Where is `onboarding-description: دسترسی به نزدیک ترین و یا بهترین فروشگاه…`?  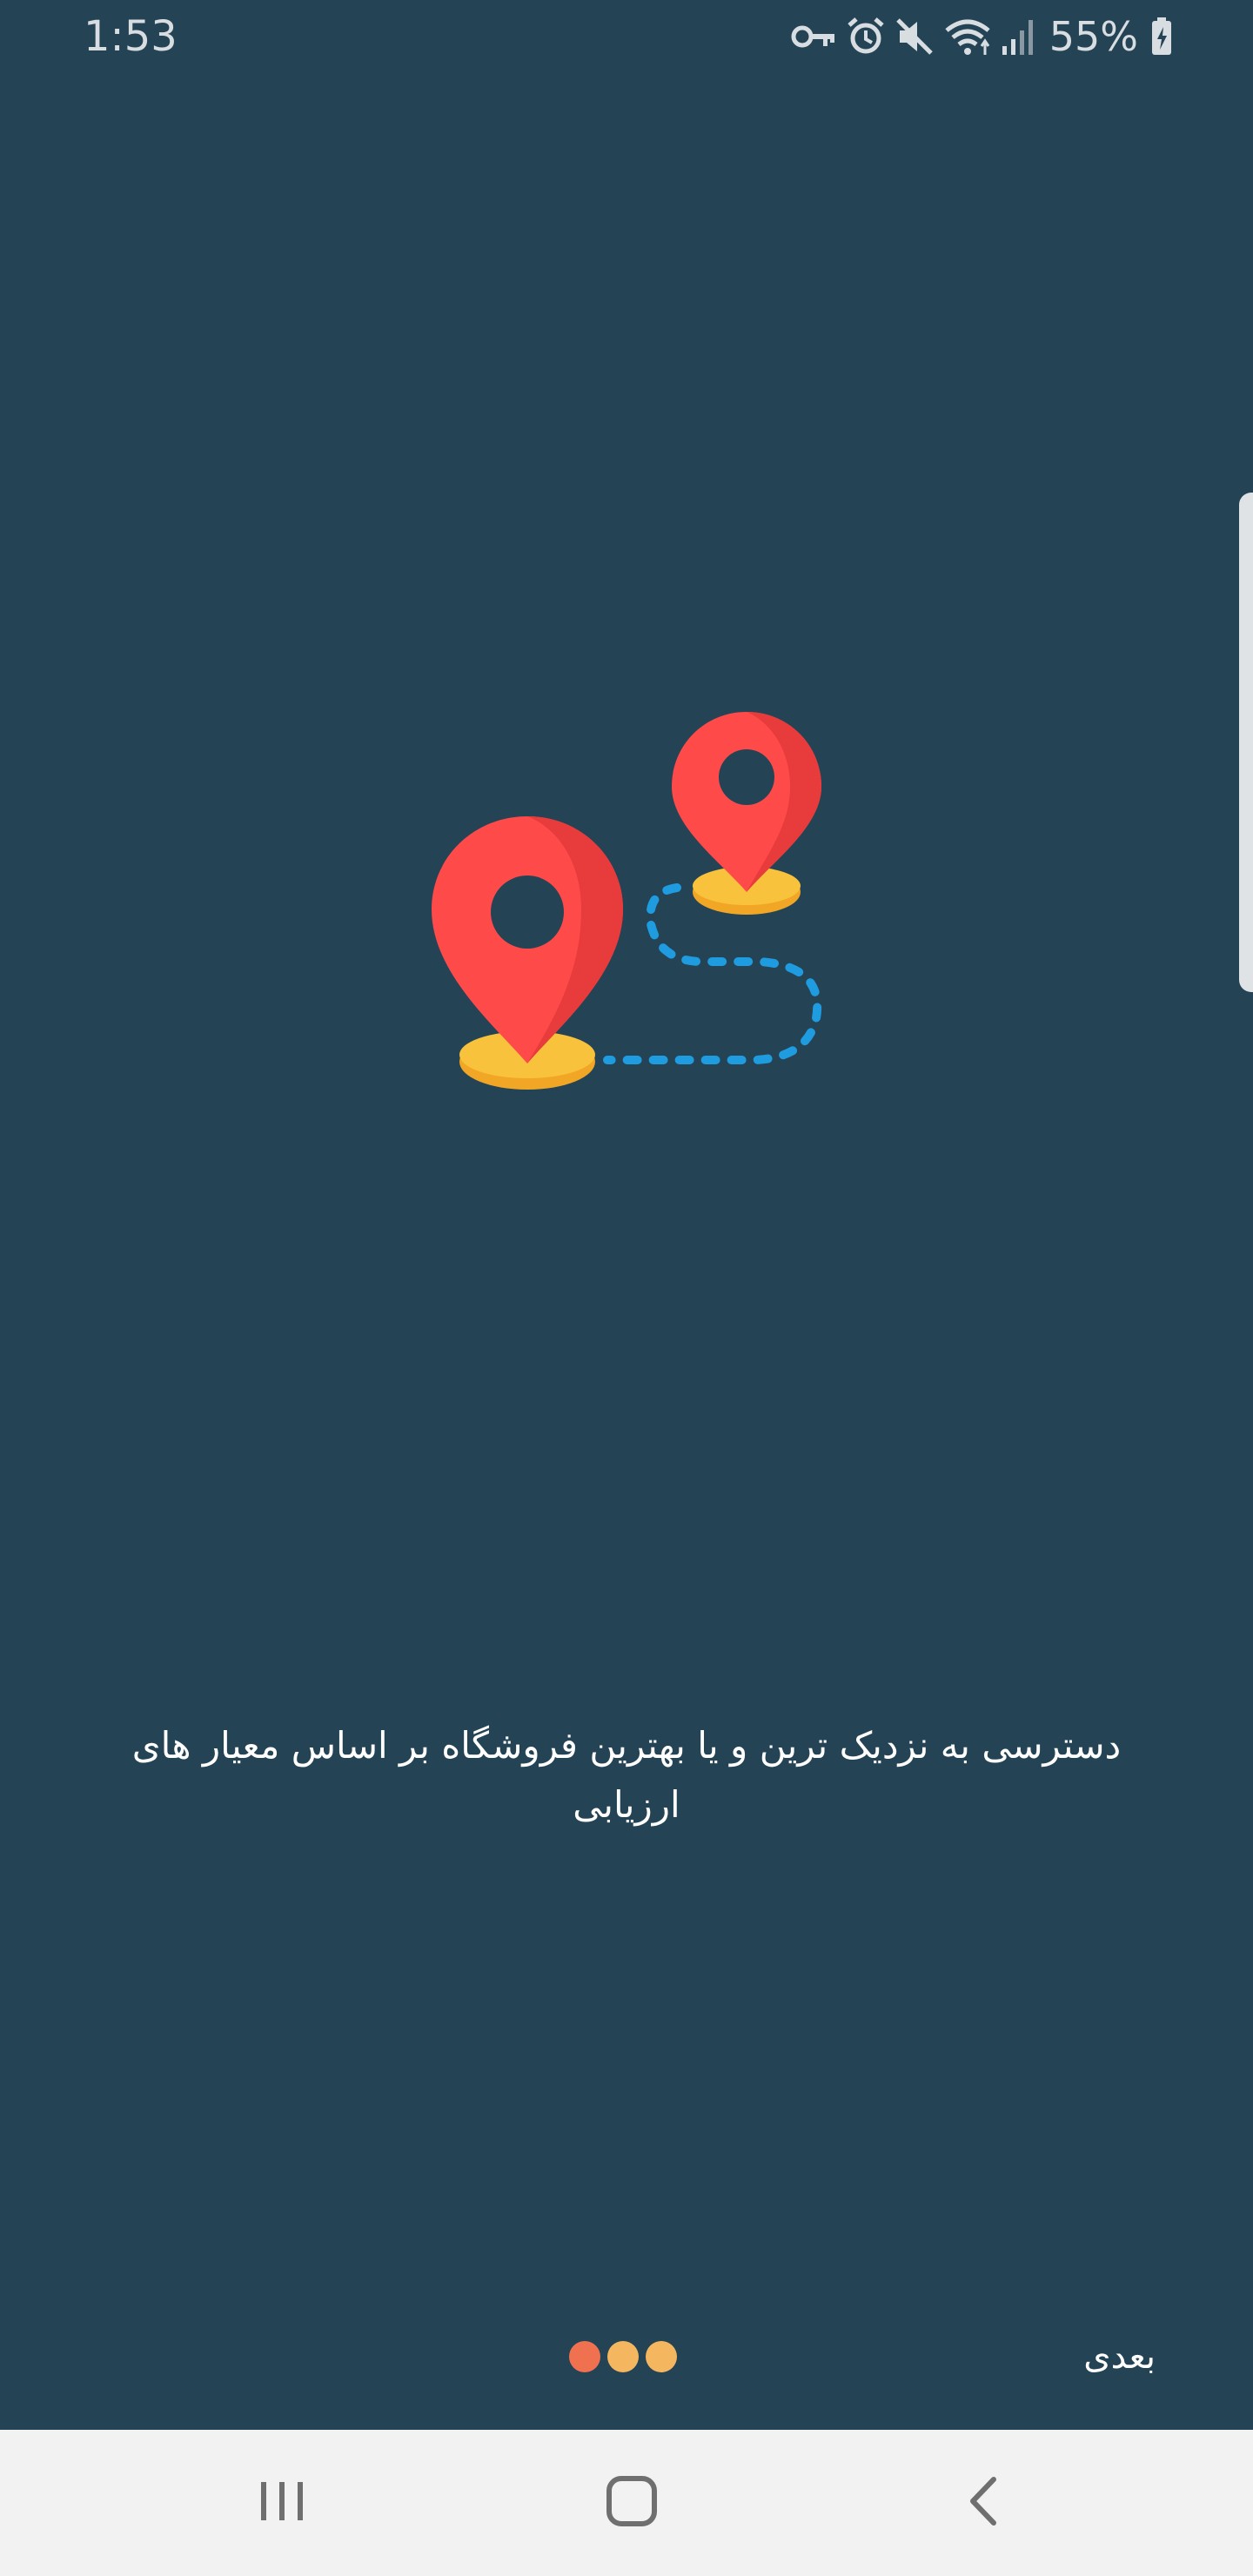 onboarding-description: دسترسی به نزدیک ترین و یا بهترین فروشگاه… is located at coordinates (626, 1775).